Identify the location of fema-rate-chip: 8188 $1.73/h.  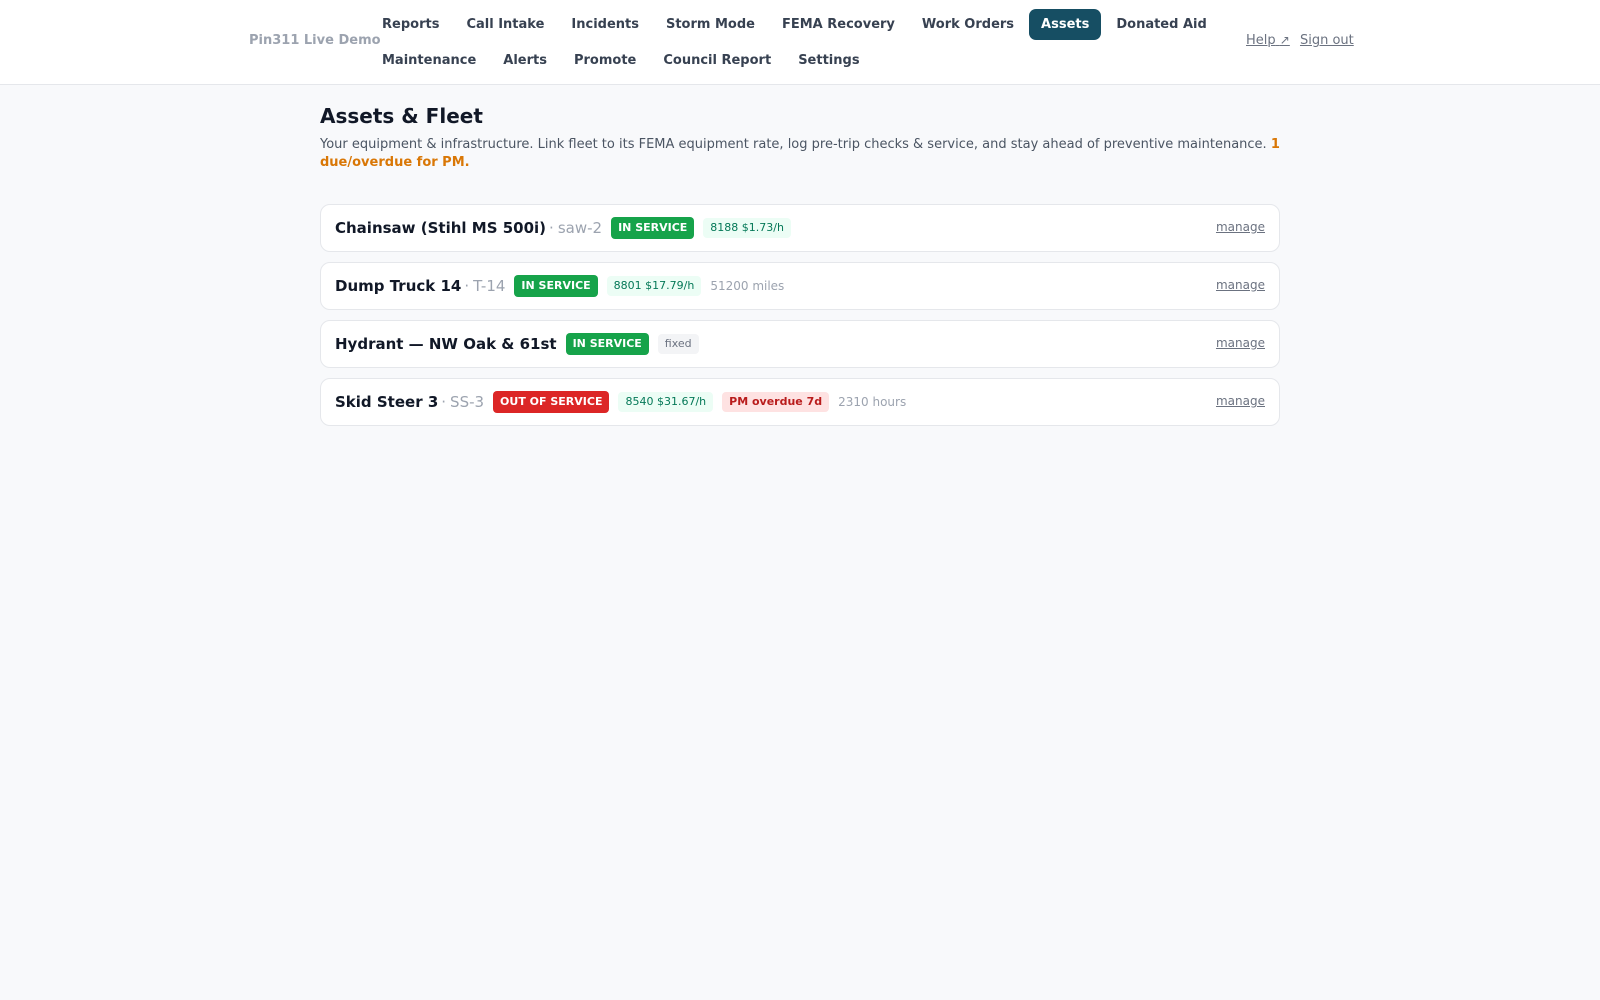
(747, 228).